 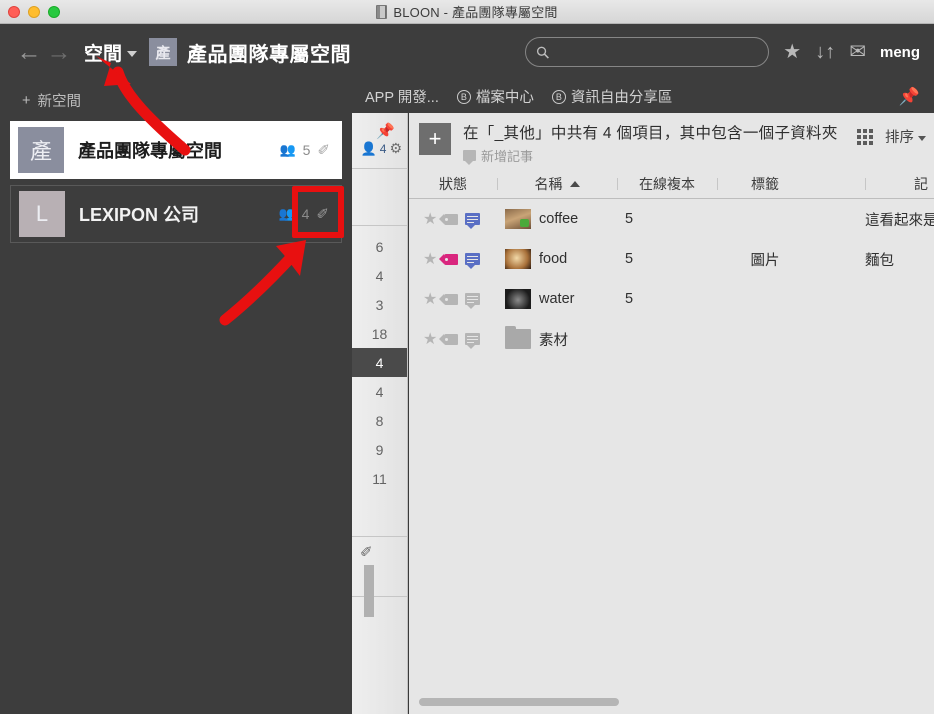 I want to click on pencil-icon: ✐, so click(x=379, y=549).